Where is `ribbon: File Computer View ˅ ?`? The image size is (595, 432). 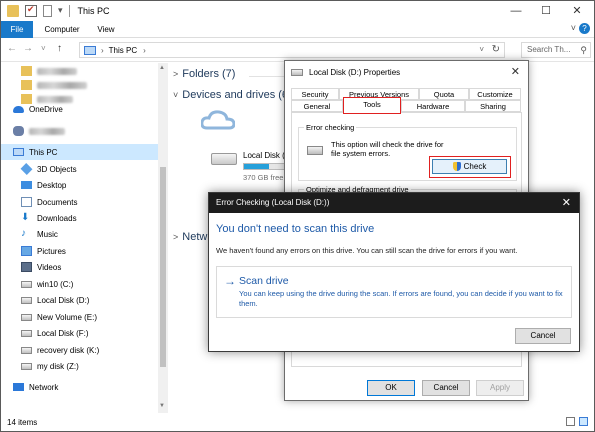 ribbon: File Computer View ˅ ? is located at coordinates (297, 29).